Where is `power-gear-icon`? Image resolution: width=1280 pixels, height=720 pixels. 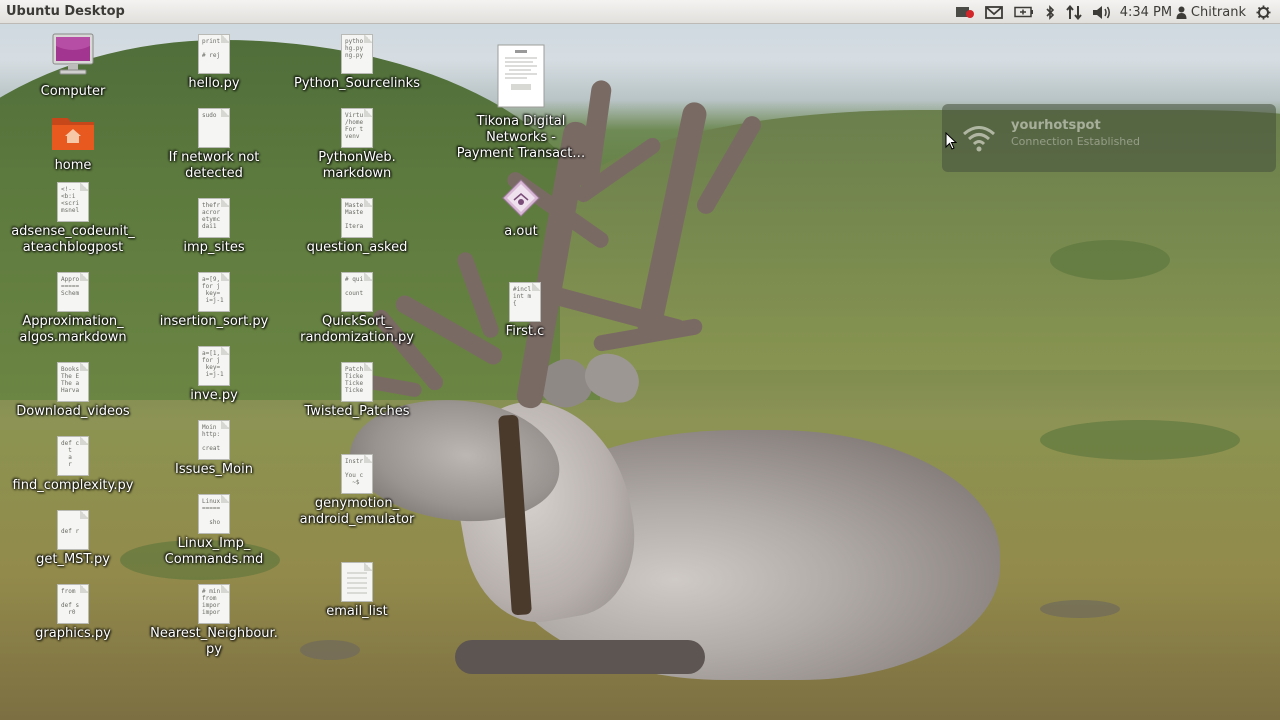 power-gear-icon is located at coordinates (1263, 12).